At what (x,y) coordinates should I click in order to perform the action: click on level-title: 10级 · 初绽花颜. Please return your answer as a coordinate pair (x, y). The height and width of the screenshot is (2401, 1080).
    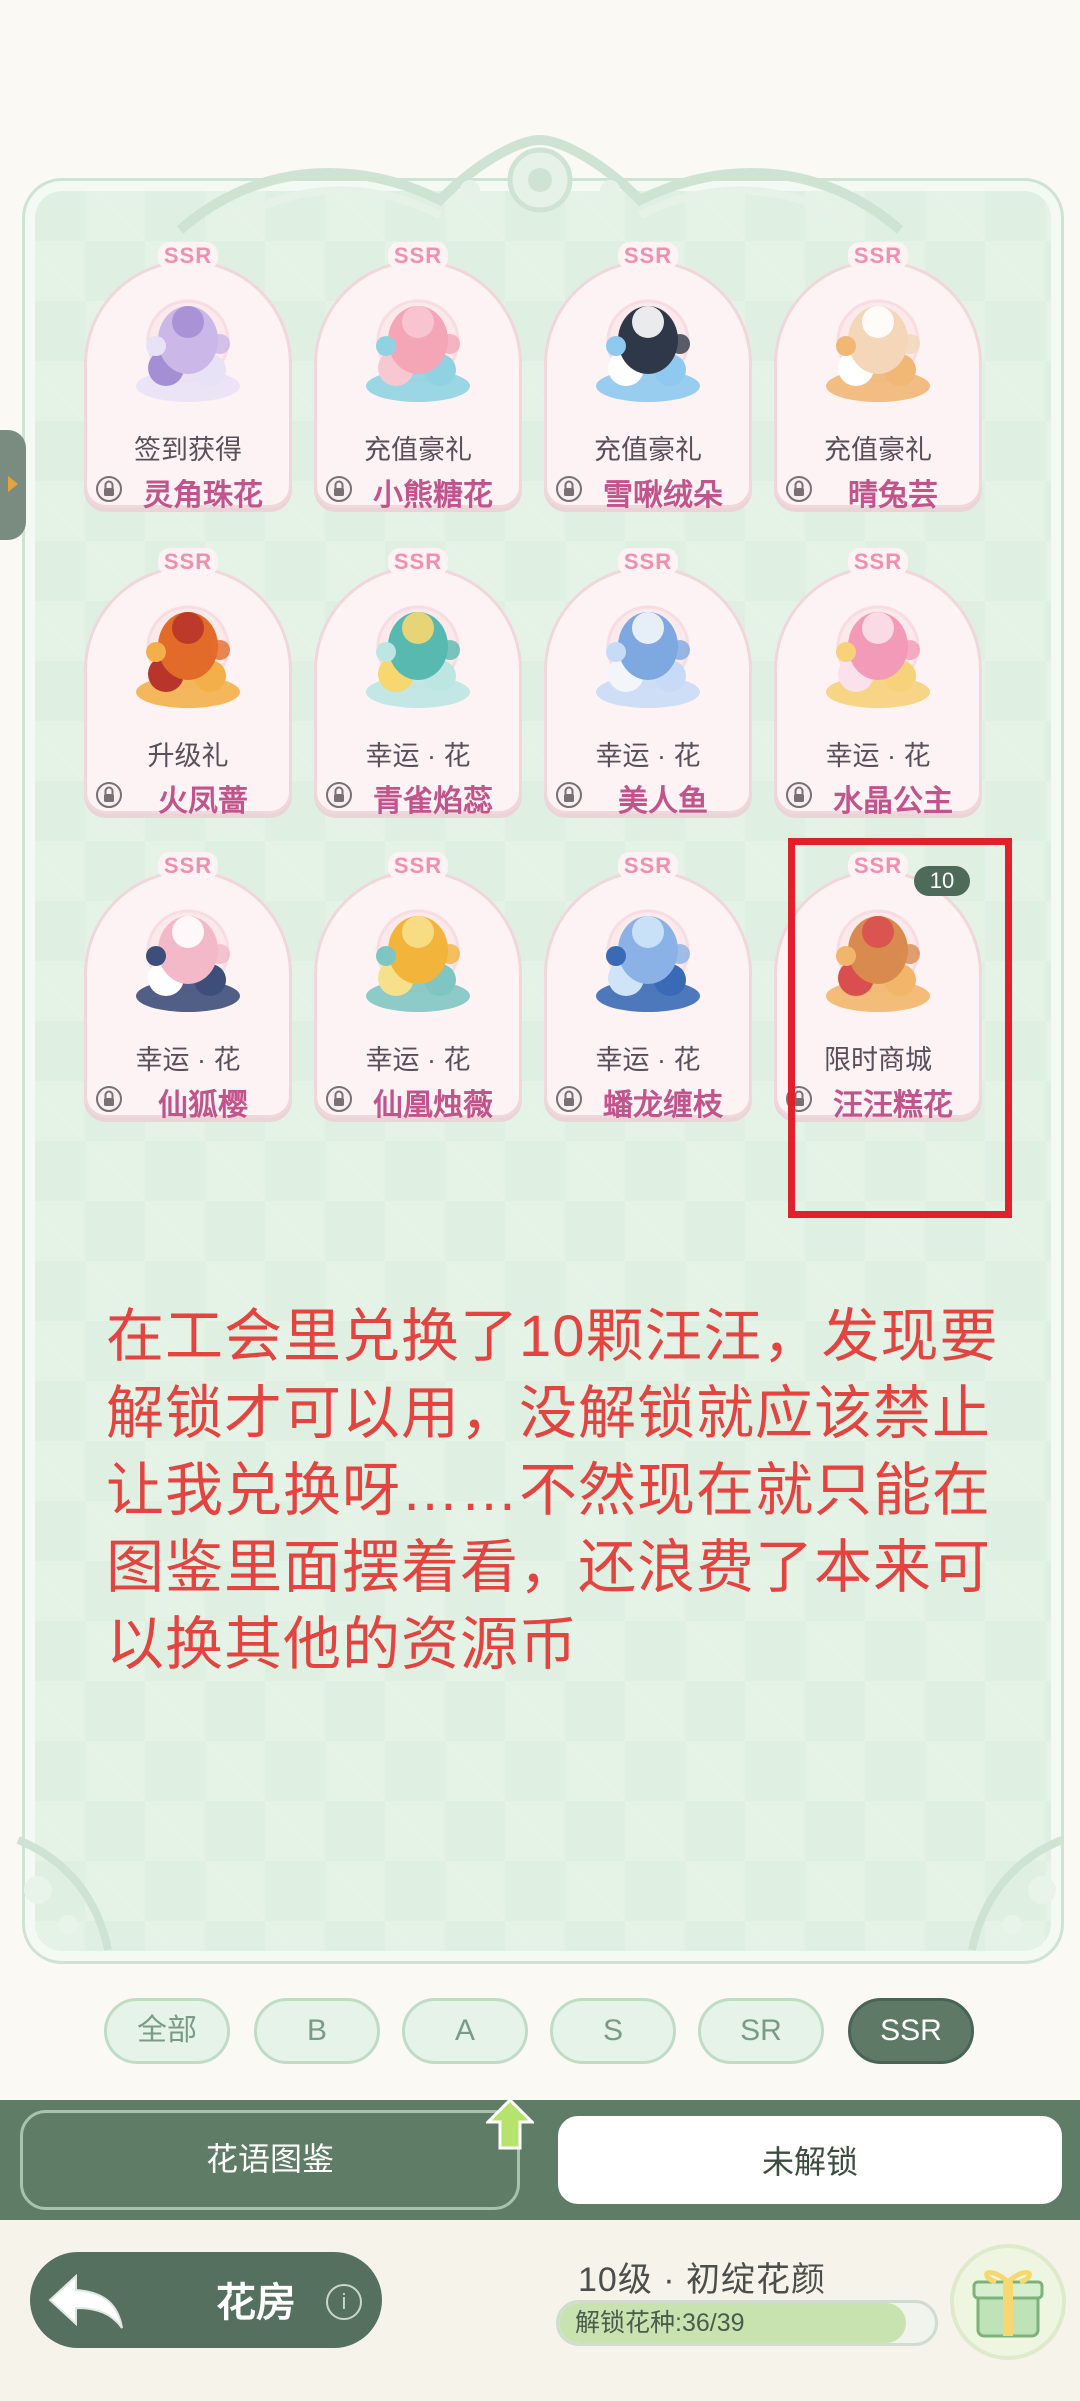
    Looking at the image, I should click on (702, 2280).